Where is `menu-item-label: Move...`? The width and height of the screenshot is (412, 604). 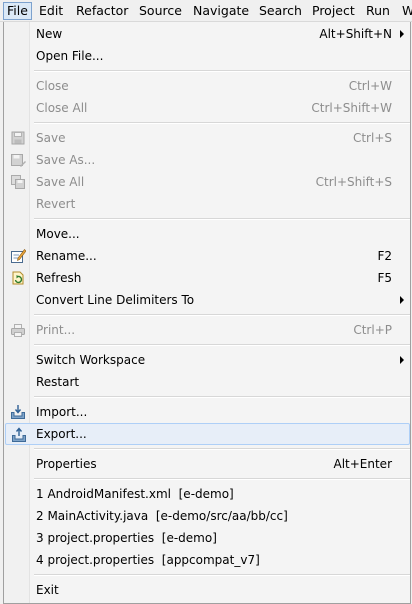 menu-item-label: Move... is located at coordinates (58, 234).